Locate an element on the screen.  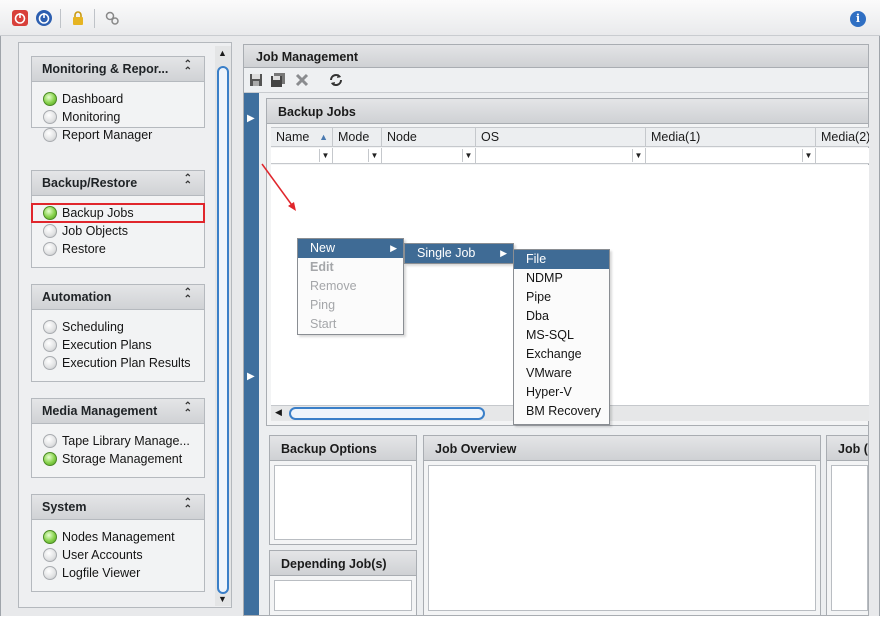
menu-item-ndmp: NDMP is located at coordinates (561, 278).